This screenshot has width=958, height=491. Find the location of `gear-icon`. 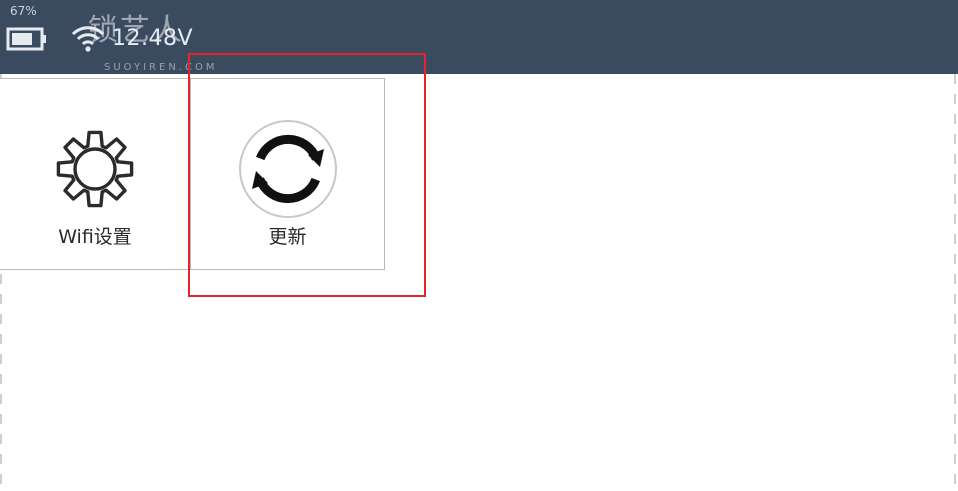

gear-icon is located at coordinates (95, 171).